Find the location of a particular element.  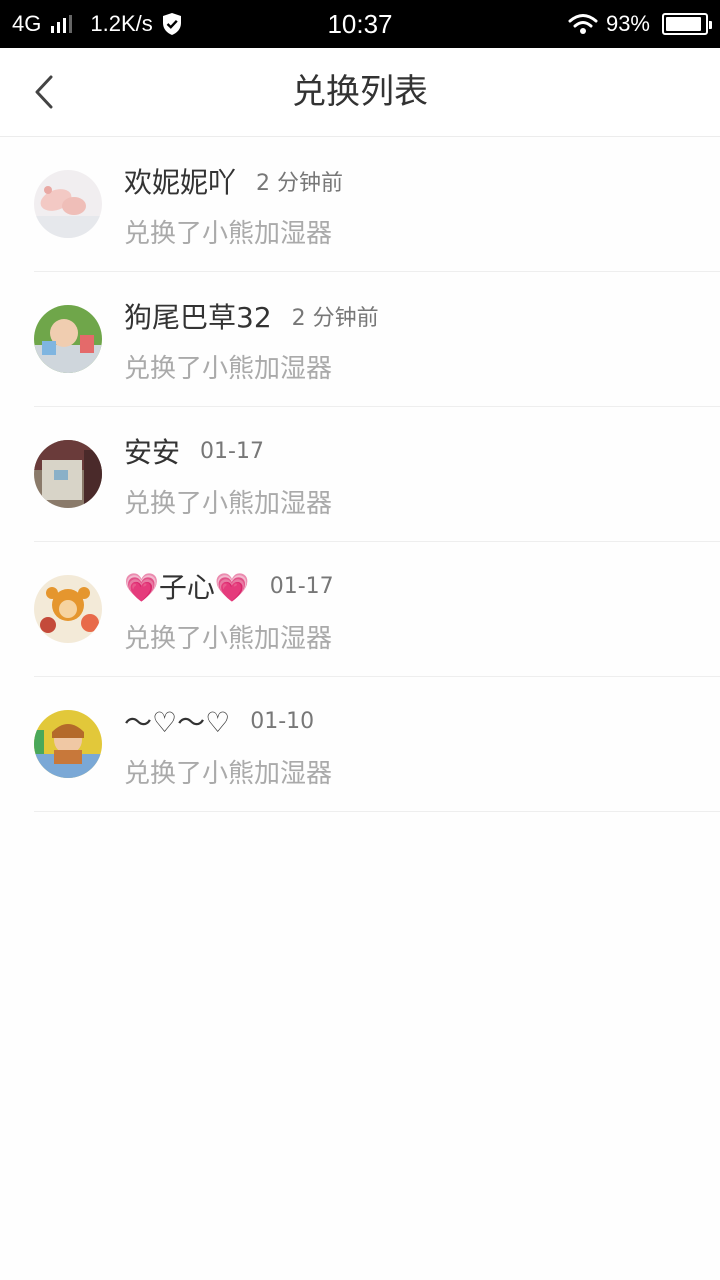

user-name: 狗尾巴草32 is located at coordinates (198, 317).